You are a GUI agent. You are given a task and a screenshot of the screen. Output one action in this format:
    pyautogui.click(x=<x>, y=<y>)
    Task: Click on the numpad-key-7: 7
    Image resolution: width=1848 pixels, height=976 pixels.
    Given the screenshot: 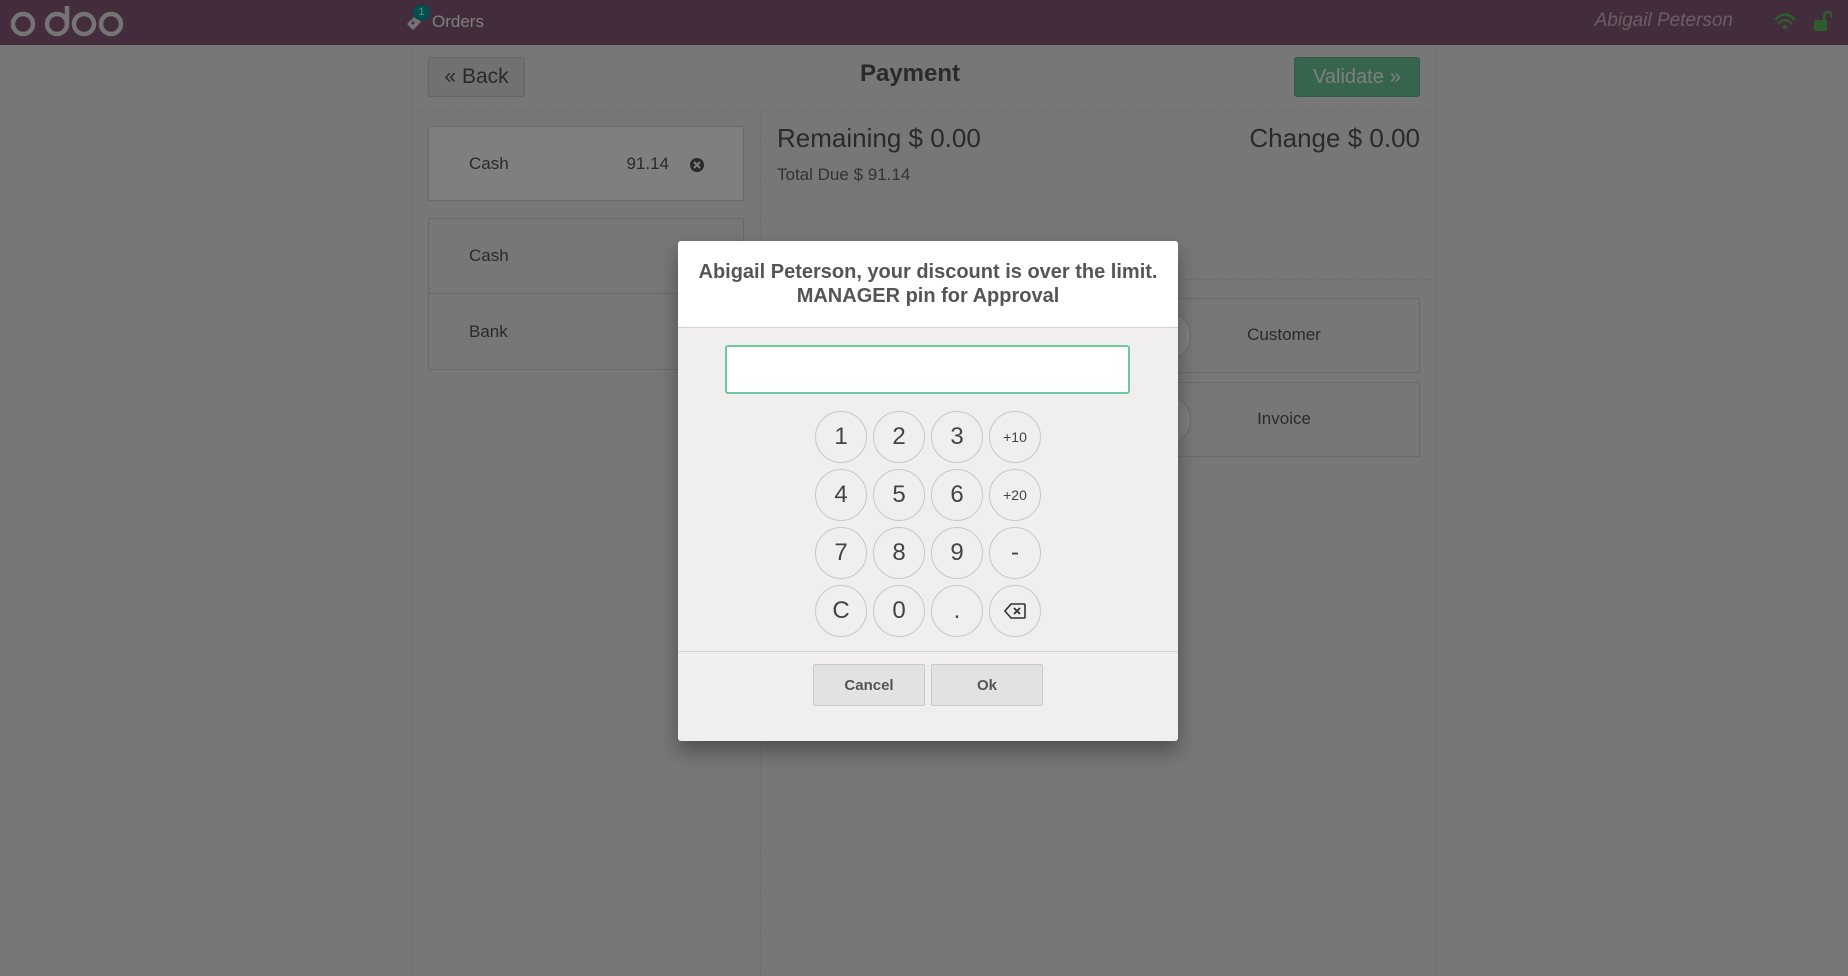 What is the action you would take?
    pyautogui.click(x=841, y=553)
    